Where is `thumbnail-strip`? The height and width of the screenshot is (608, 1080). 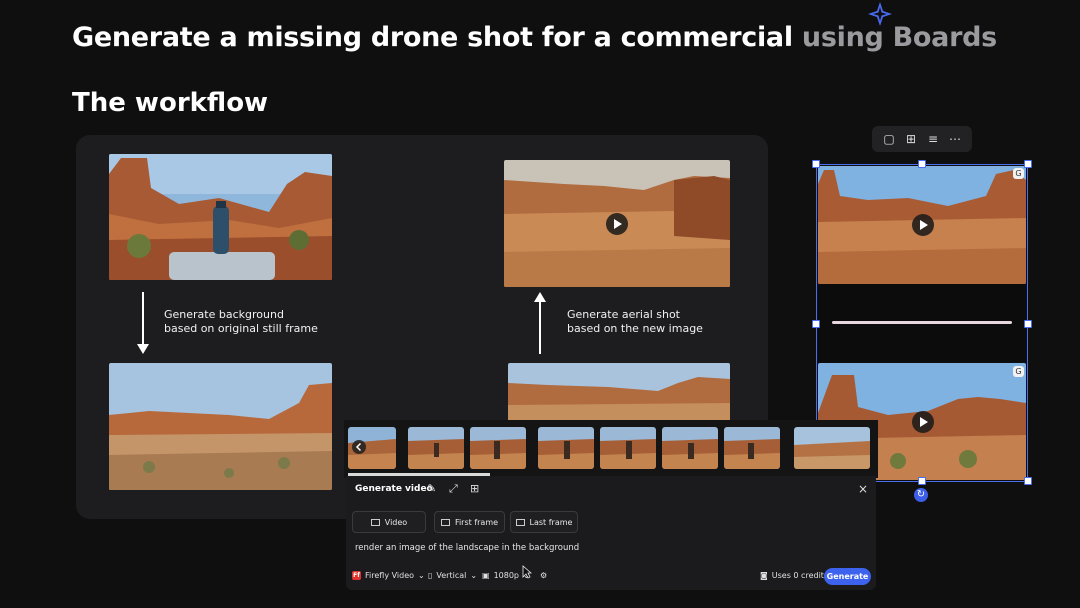
thumbnail-strip is located at coordinates (611, 449).